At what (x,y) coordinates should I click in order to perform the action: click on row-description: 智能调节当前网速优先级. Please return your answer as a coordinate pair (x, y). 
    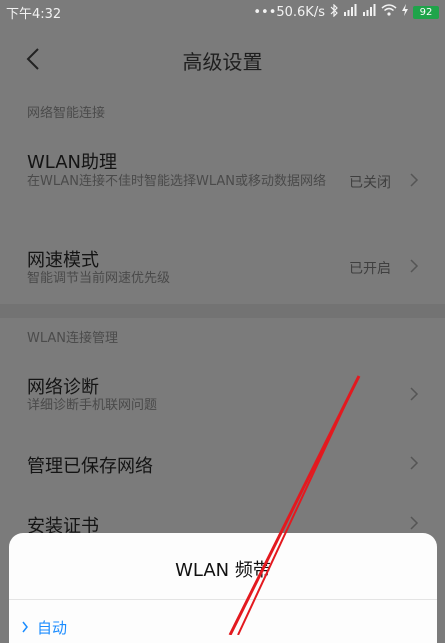
    Looking at the image, I should click on (99, 278).